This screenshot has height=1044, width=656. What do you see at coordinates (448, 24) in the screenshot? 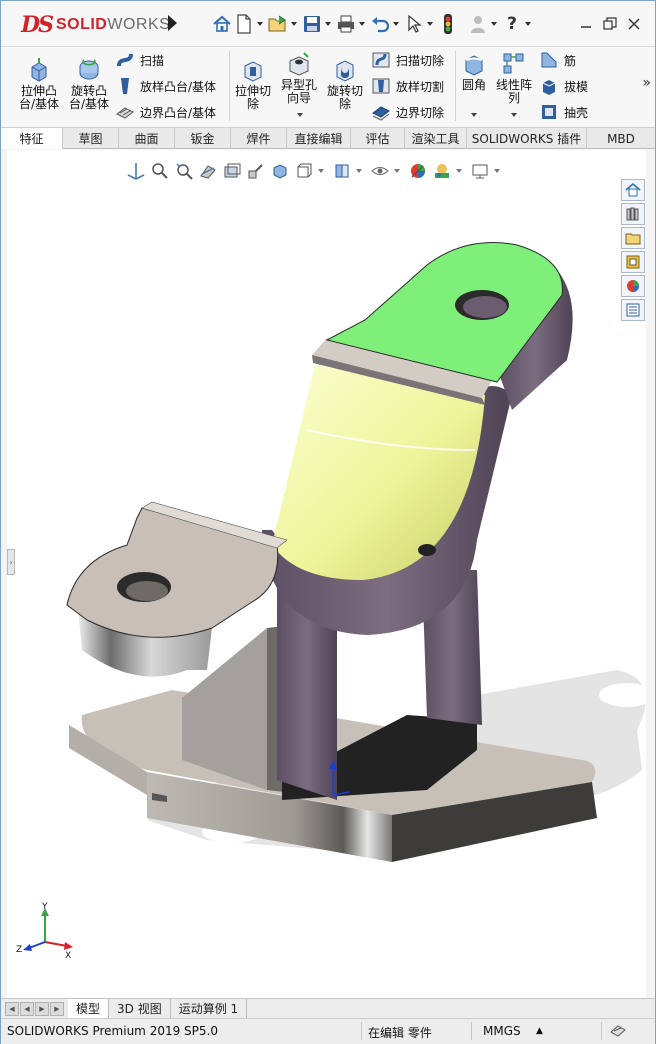
I see `rebuild-traffic-light-icon` at bounding box center [448, 24].